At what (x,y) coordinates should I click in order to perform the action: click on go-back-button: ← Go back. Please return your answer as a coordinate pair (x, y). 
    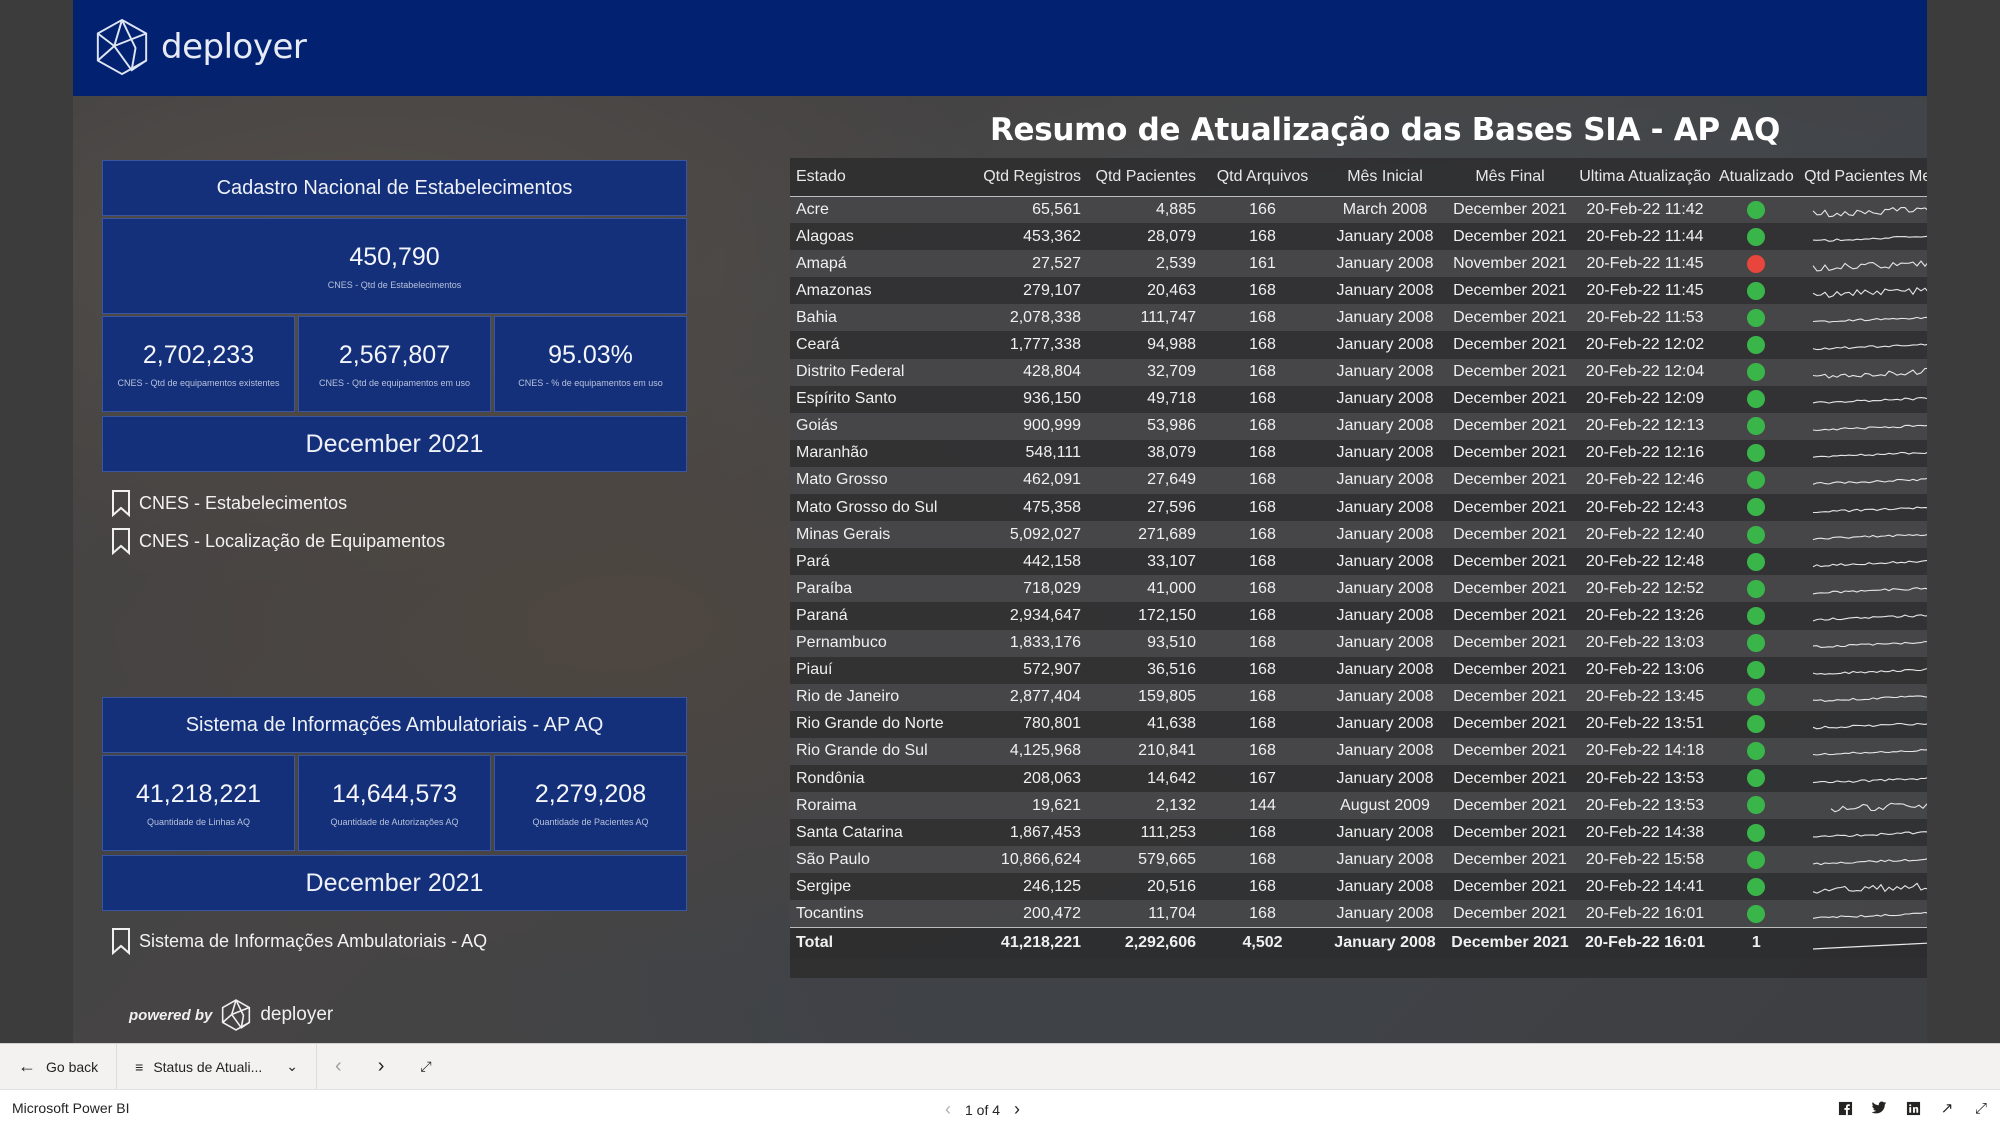
    Looking at the image, I should click on (58, 1067).